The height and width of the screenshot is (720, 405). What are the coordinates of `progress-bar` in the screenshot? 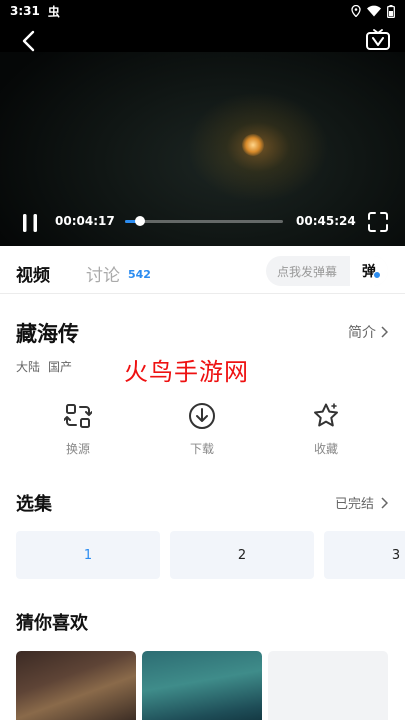 It's located at (204, 221).